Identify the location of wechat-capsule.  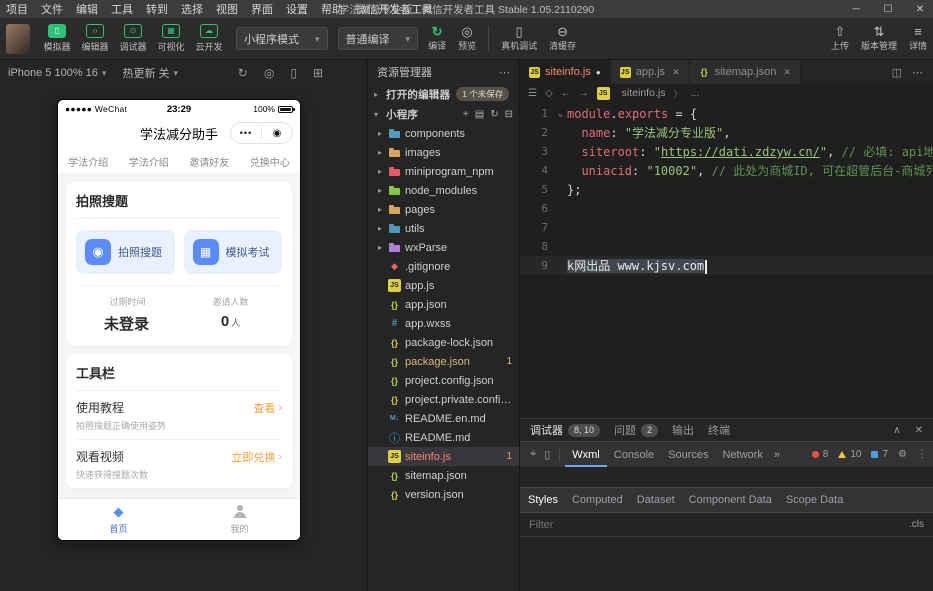
(261, 133).